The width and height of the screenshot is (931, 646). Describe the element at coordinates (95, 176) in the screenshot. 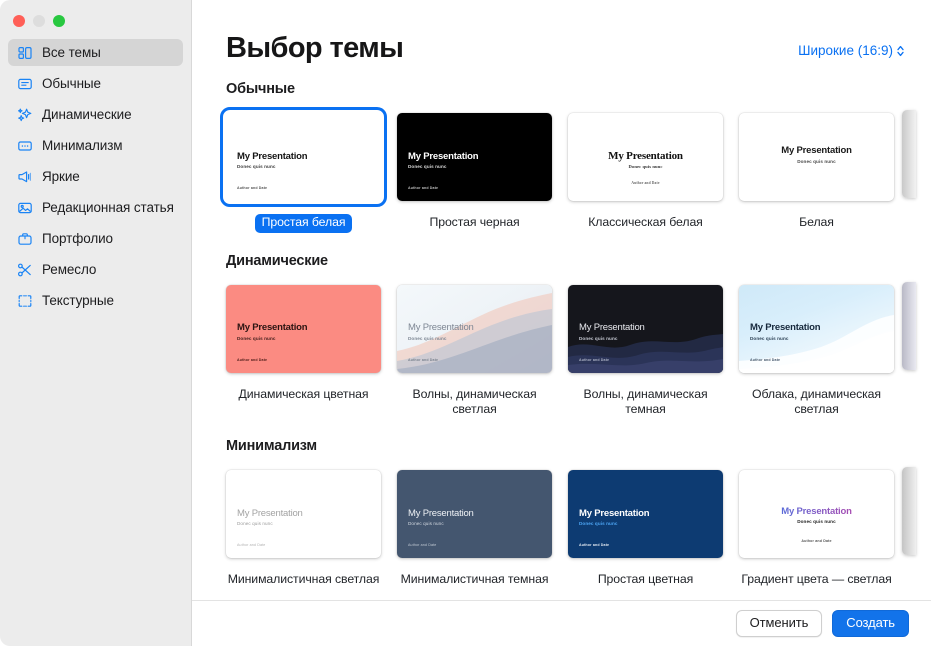

I see `sidebar-item-bold: Яркие` at that location.